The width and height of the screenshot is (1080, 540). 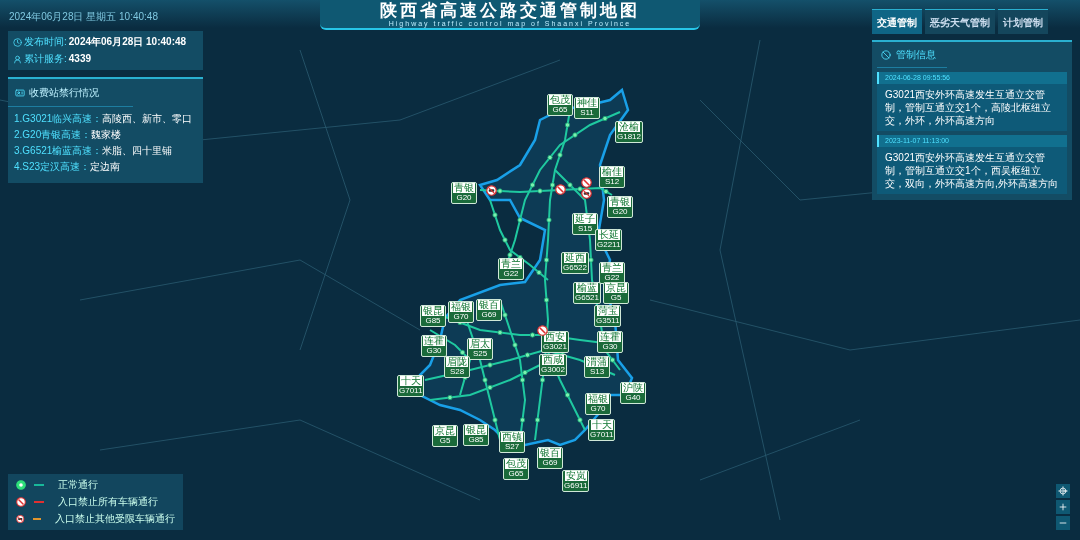 I want to click on ban-icon, so click(x=886, y=54).